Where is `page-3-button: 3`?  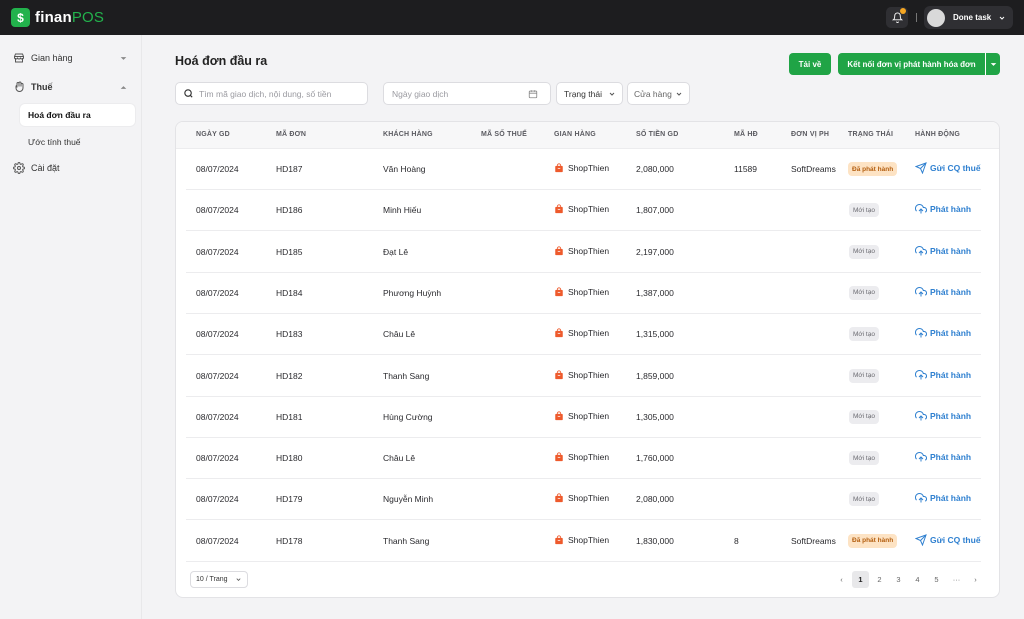 page-3-button: 3 is located at coordinates (898, 579).